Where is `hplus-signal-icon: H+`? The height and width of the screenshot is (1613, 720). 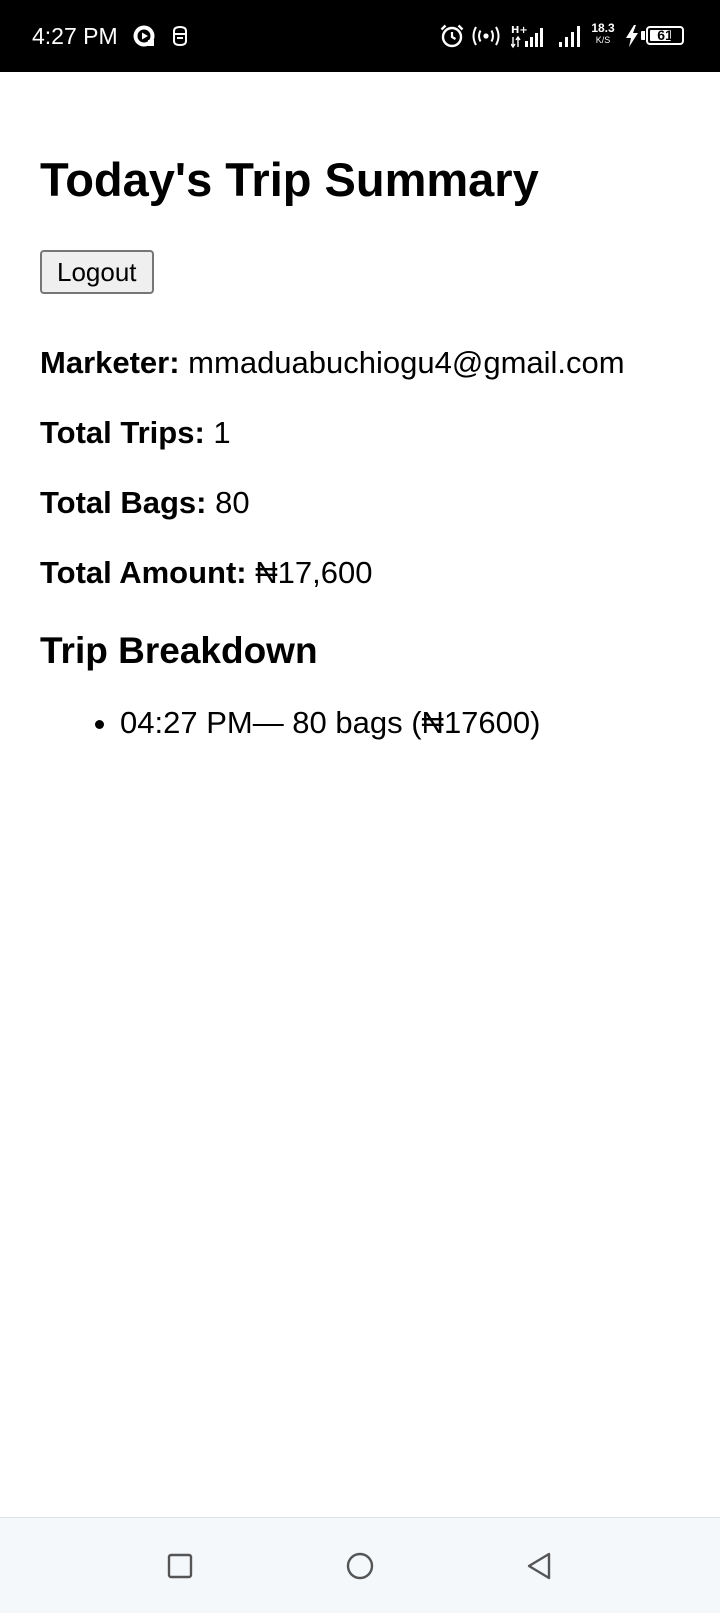
hplus-signal-icon: H+ is located at coordinates (530, 36).